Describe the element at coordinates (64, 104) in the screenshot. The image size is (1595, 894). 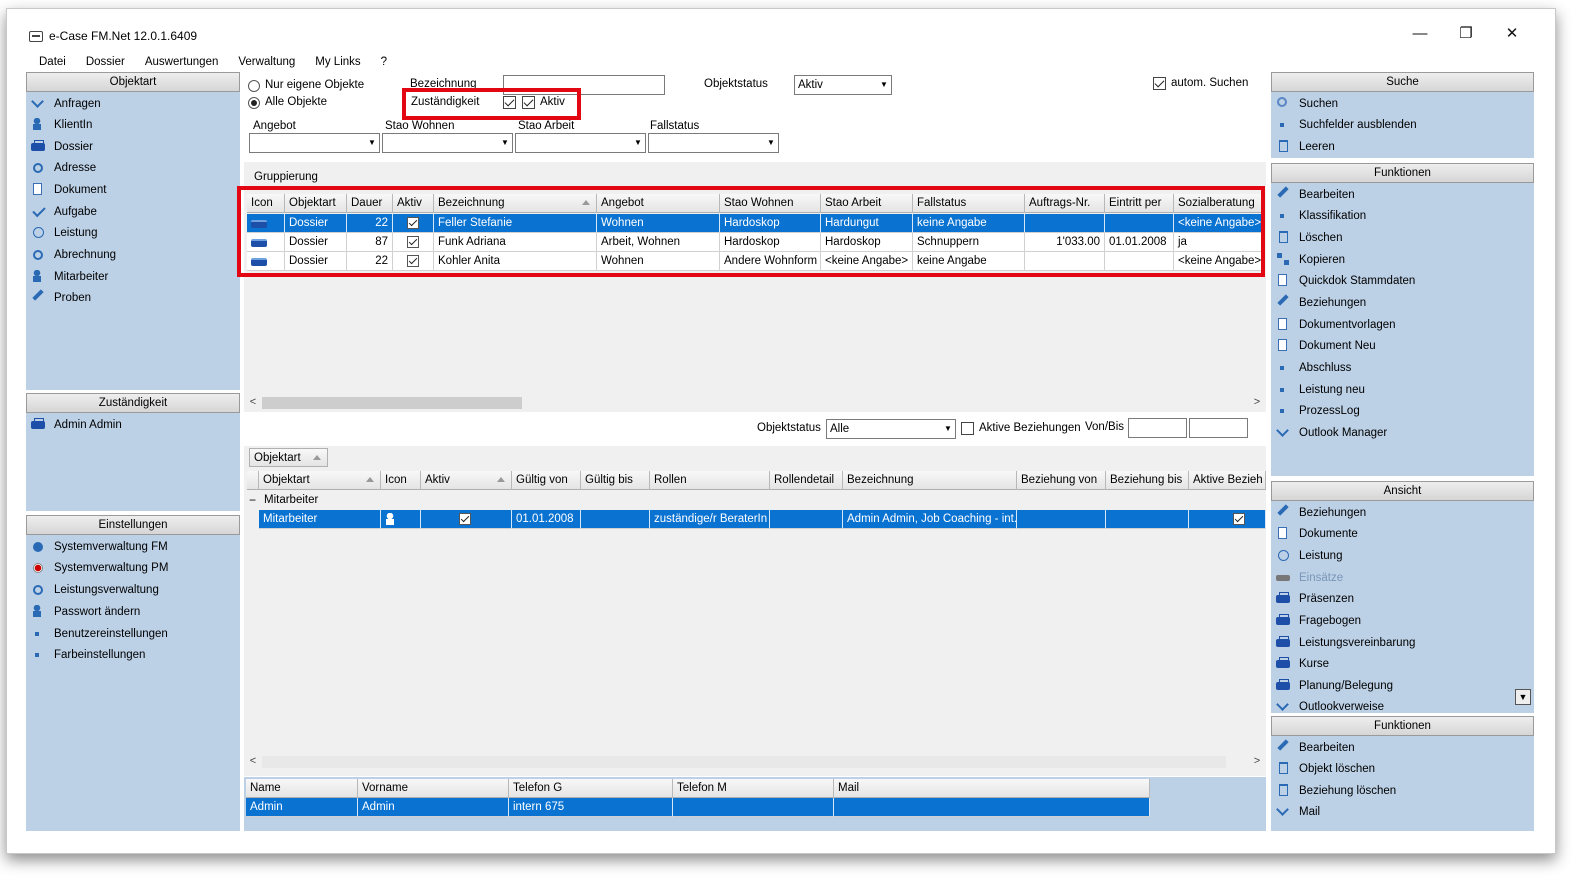
I see `nav-anfragen: Anfragen` at that location.